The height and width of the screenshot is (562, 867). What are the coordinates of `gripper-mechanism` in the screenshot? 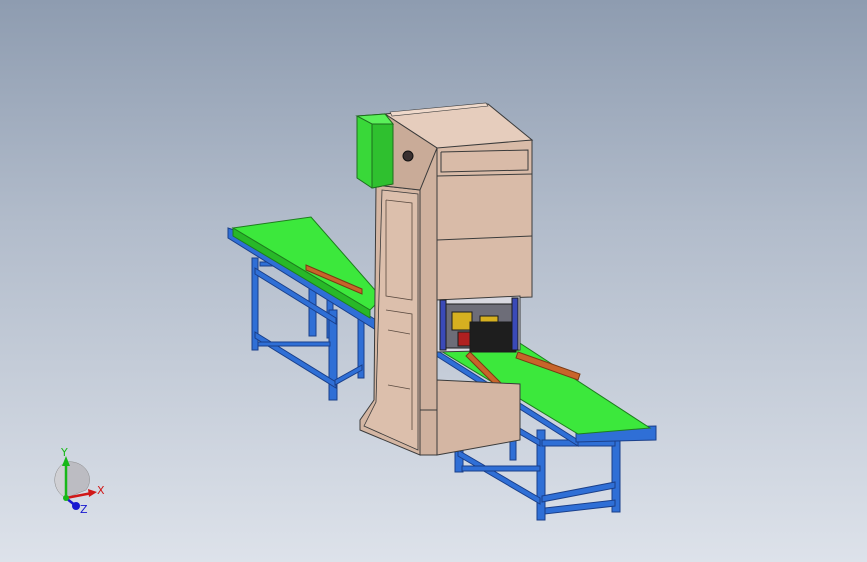 It's located at (478, 324).